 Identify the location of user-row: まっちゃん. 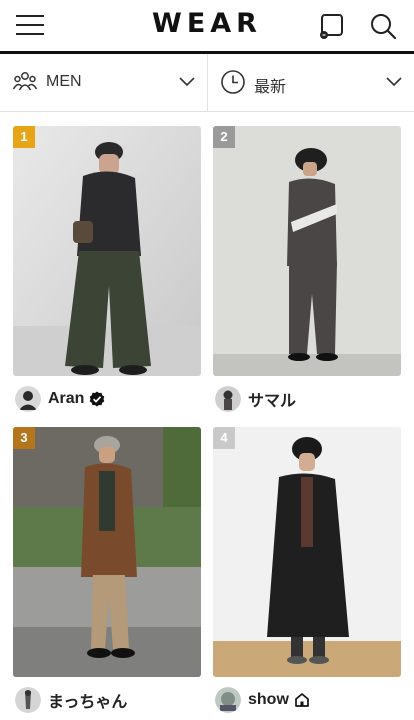
(71, 700).